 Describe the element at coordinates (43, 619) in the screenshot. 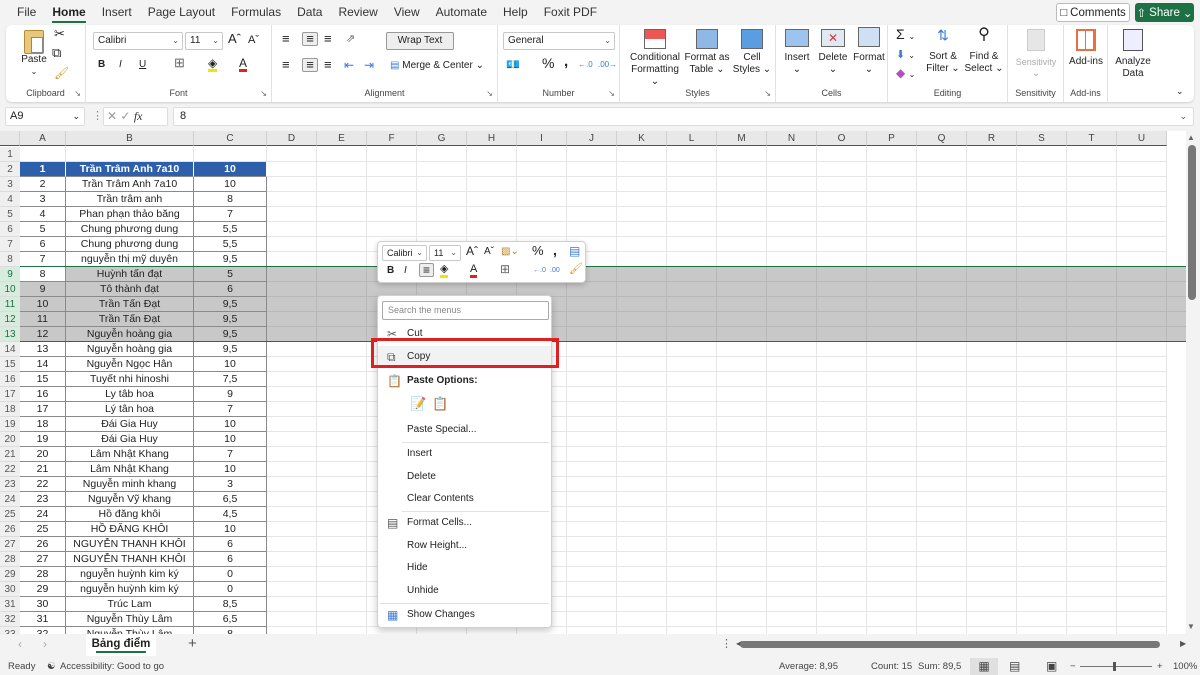

I see `cell-A32: 31` at that location.